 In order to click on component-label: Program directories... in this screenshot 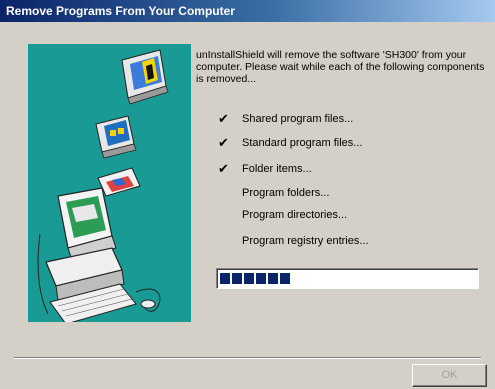, I will do `click(295, 215)`.